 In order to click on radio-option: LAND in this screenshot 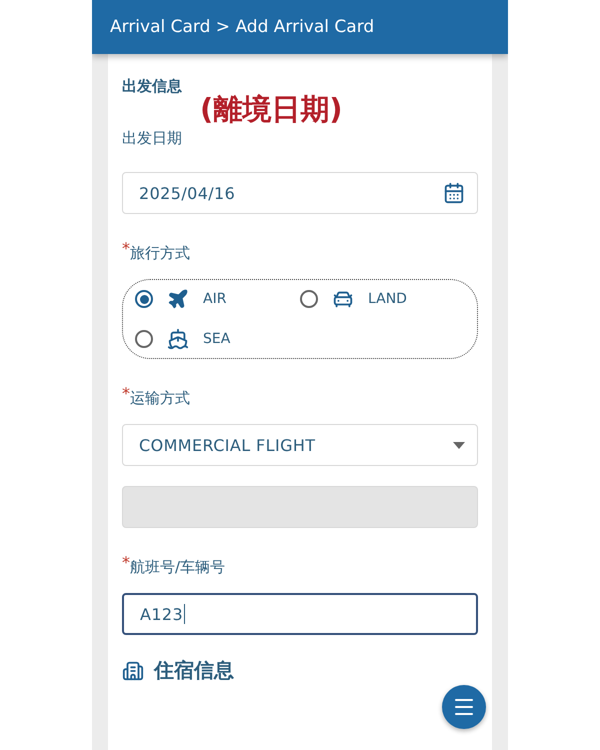, I will do `click(382, 299)`.